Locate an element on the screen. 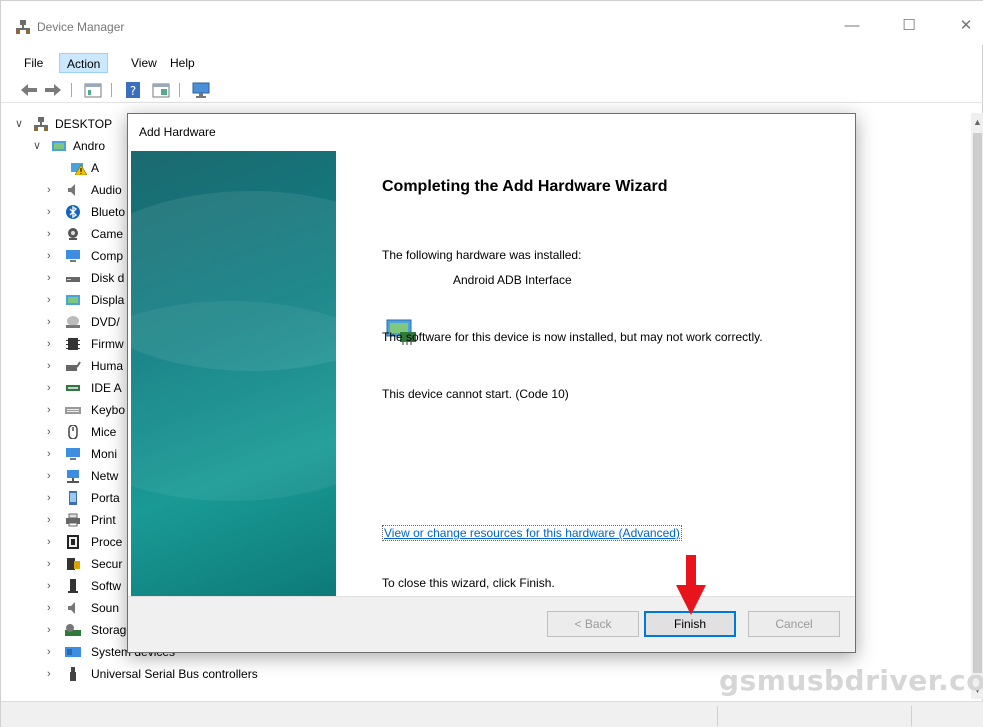 The width and height of the screenshot is (983, 727). tree-category-label: DVD/ is located at coordinates (105, 322).